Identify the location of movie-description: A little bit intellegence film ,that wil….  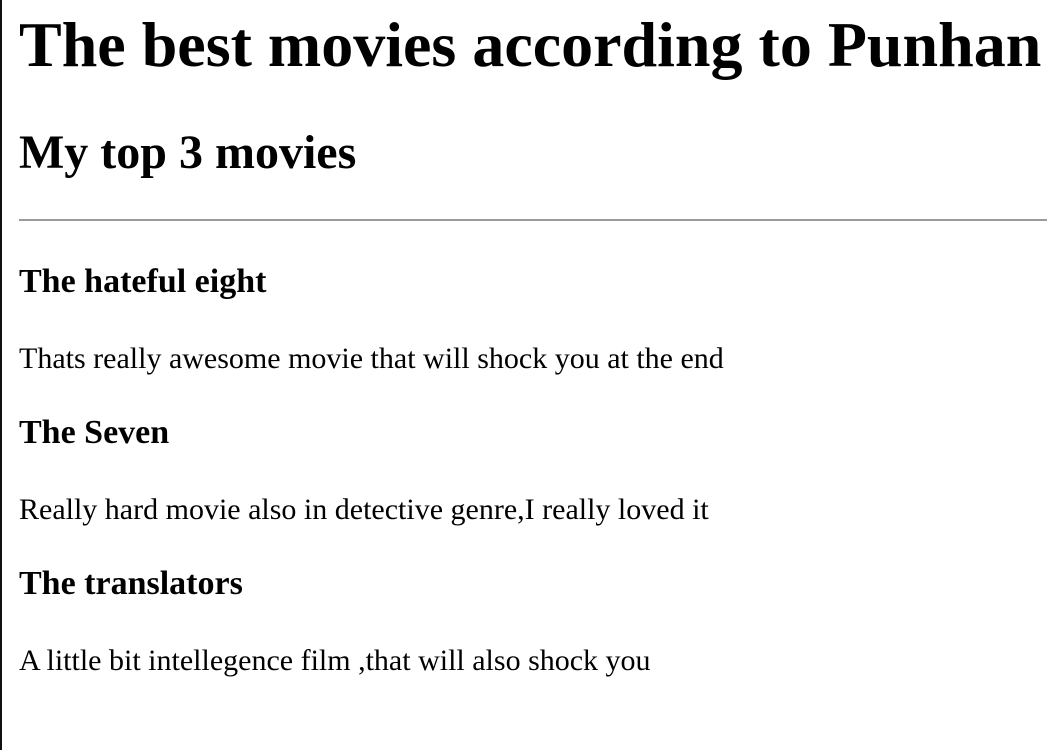
(335, 660).